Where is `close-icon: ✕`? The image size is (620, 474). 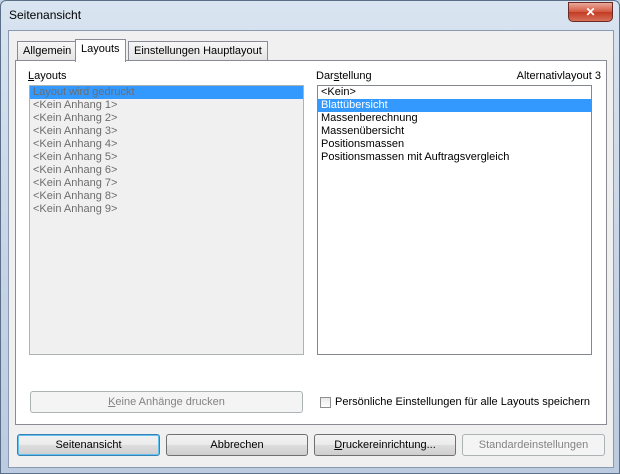
close-icon: ✕ is located at coordinates (590, 12).